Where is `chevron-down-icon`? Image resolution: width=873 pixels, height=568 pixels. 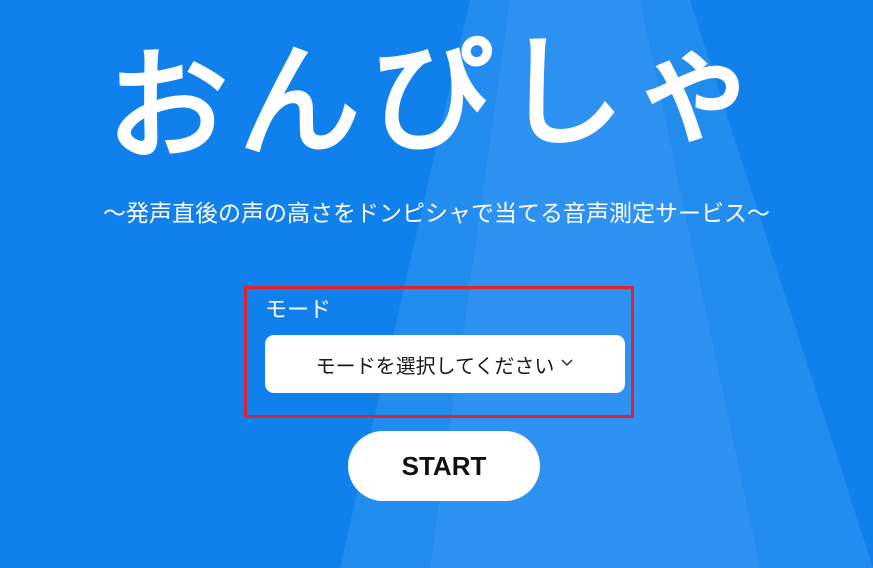
chevron-down-icon is located at coordinates (567, 362).